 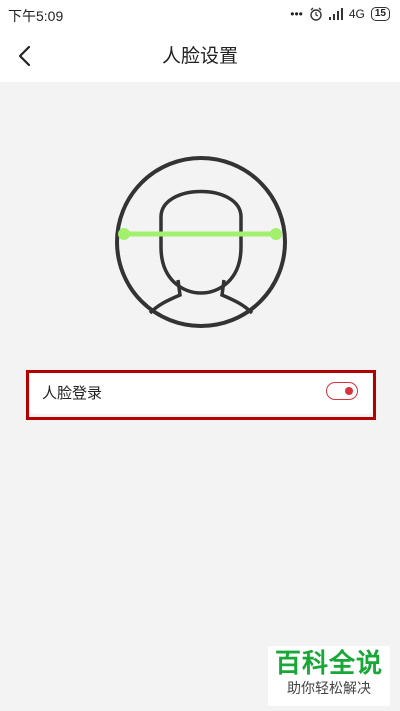 I want to click on face-login-row: 人脸登录, so click(x=201, y=393).